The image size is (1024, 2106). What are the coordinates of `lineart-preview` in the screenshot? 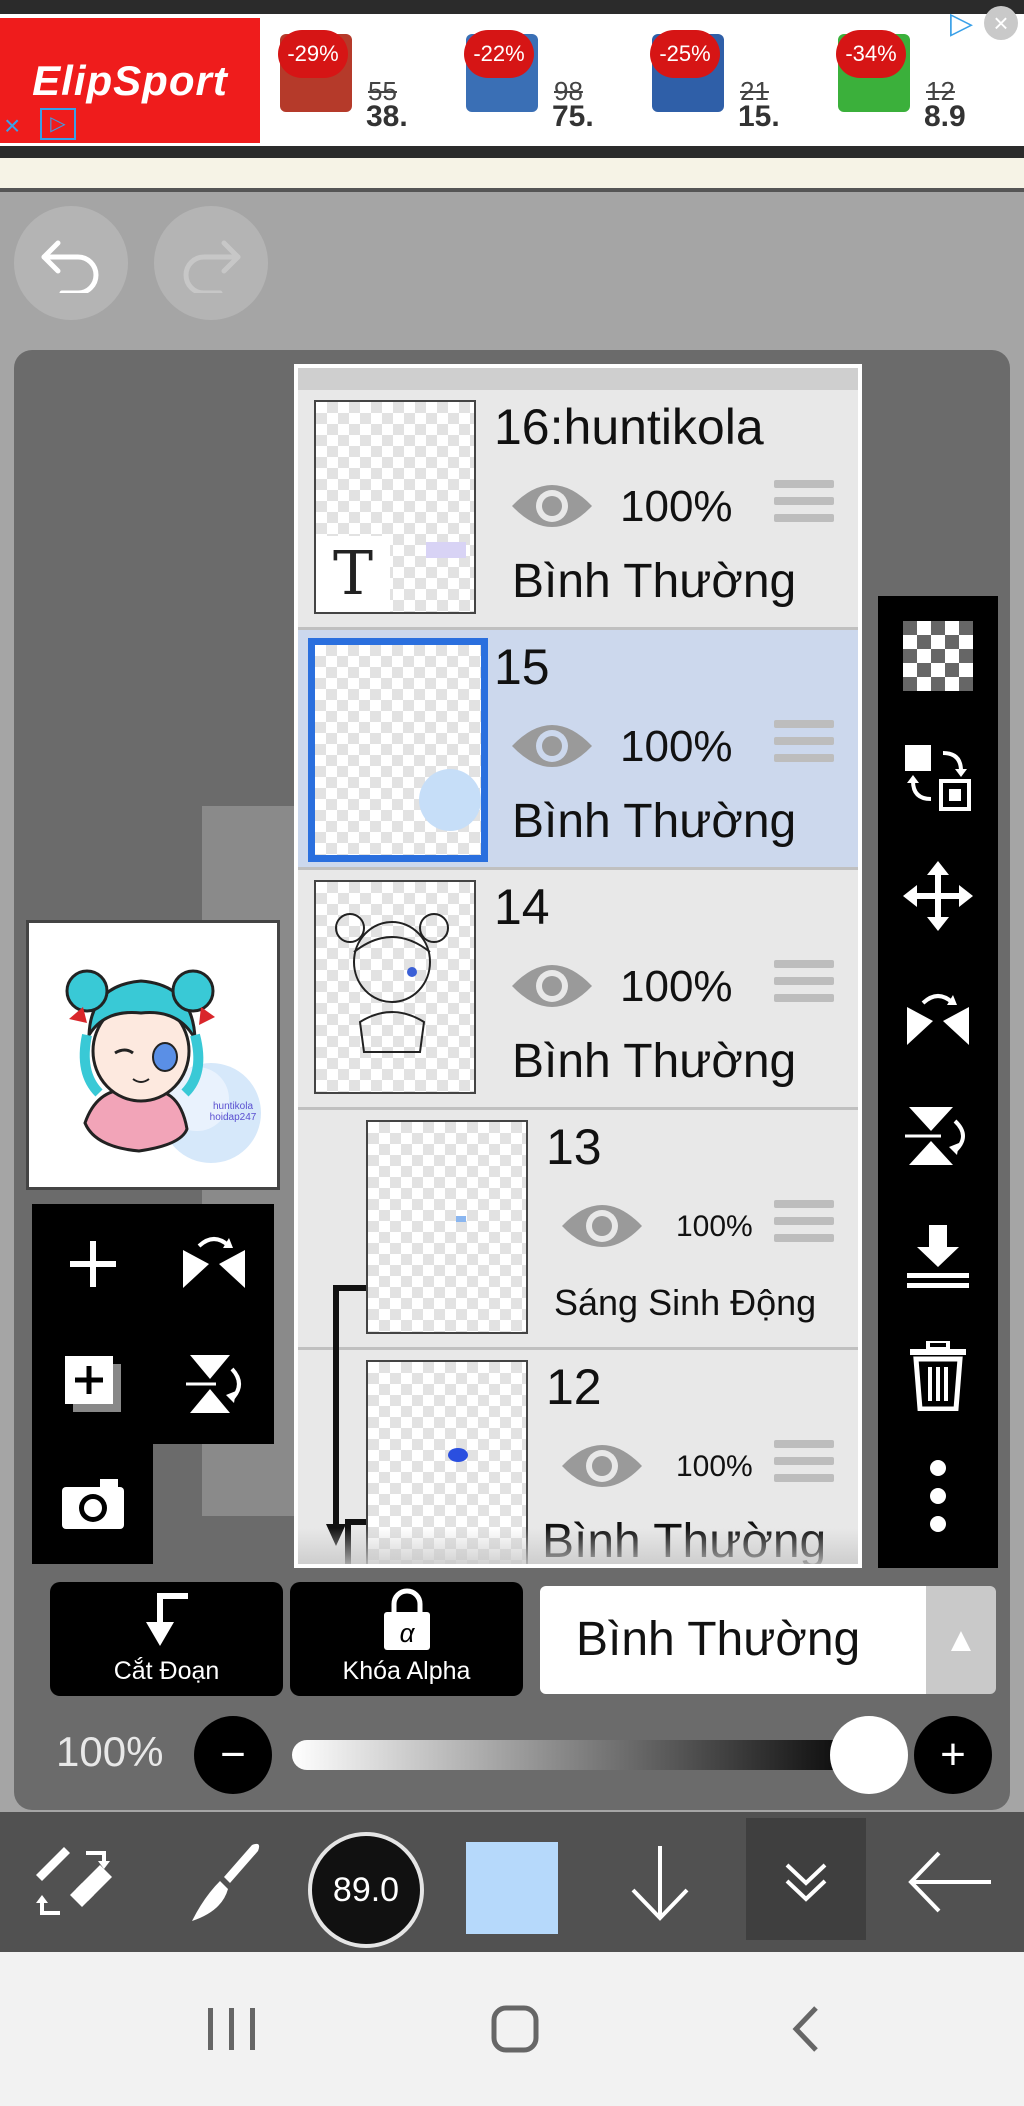 It's located at (392, 983).